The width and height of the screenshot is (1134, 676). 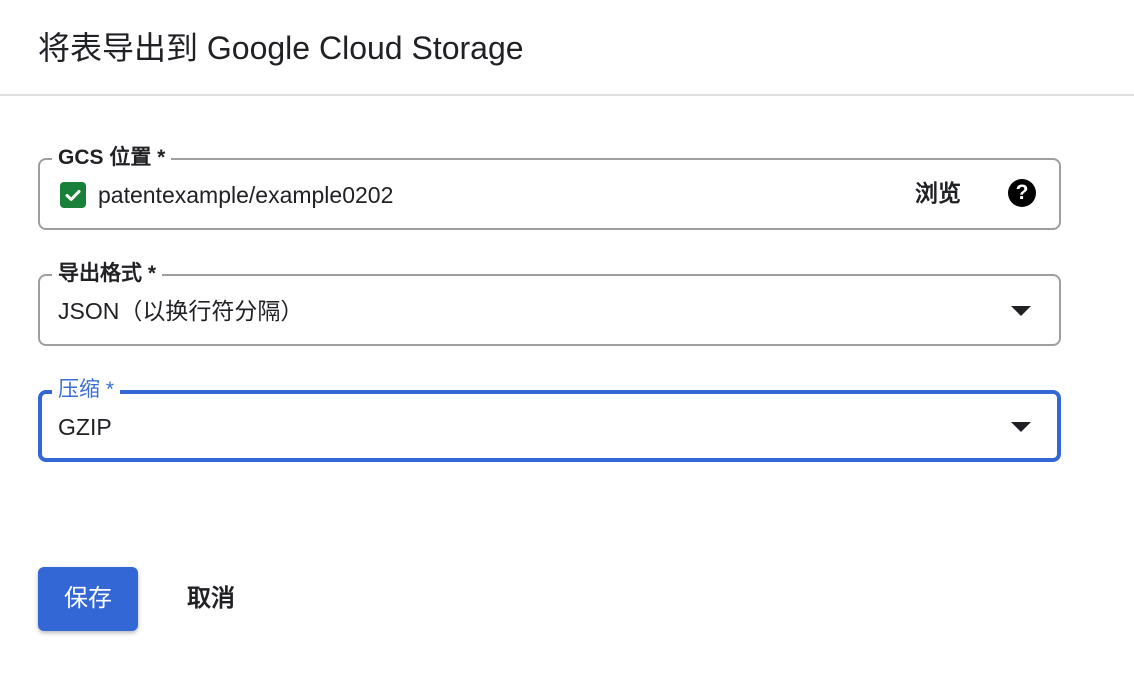 I want to click on compression-select: 压缩 * GZIP, so click(x=549, y=419).